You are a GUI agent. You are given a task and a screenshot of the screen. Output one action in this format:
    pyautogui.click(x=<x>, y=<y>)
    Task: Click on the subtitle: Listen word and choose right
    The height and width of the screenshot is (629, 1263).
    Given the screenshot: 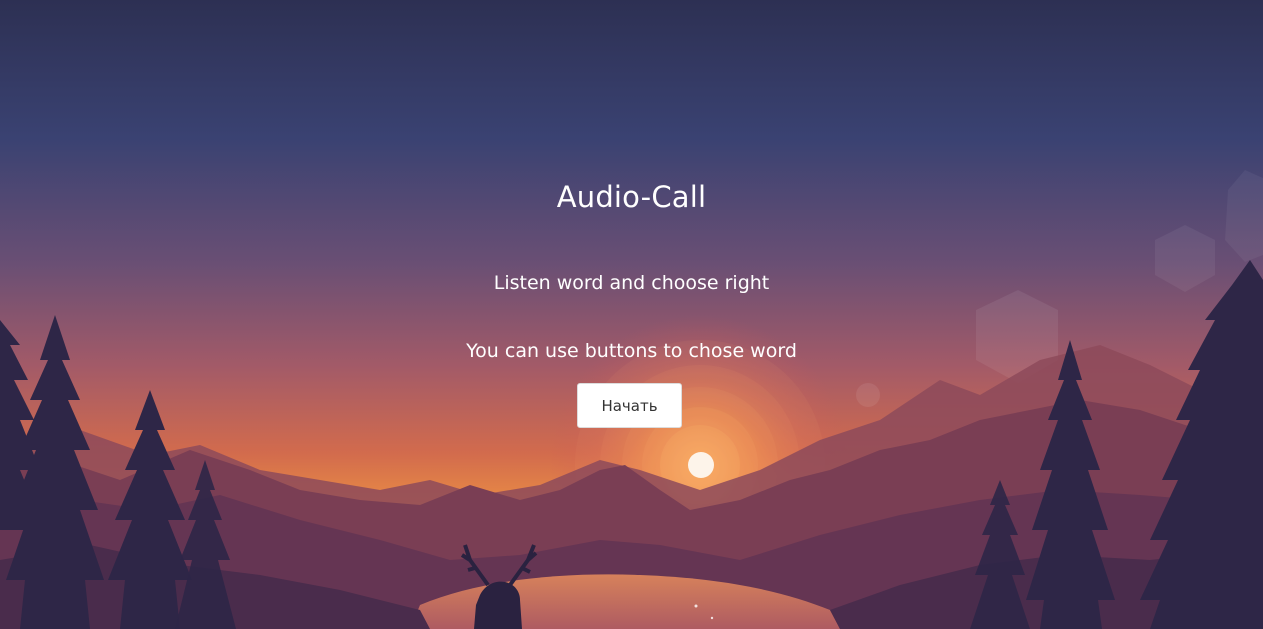 What is the action you would take?
    pyautogui.click(x=631, y=283)
    